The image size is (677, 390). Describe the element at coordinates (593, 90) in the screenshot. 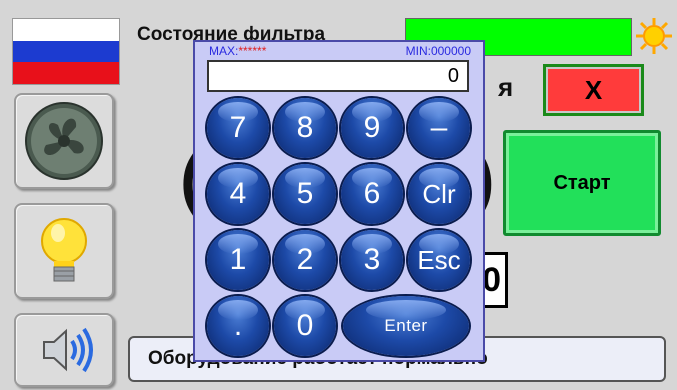

I see `close-button: X` at that location.